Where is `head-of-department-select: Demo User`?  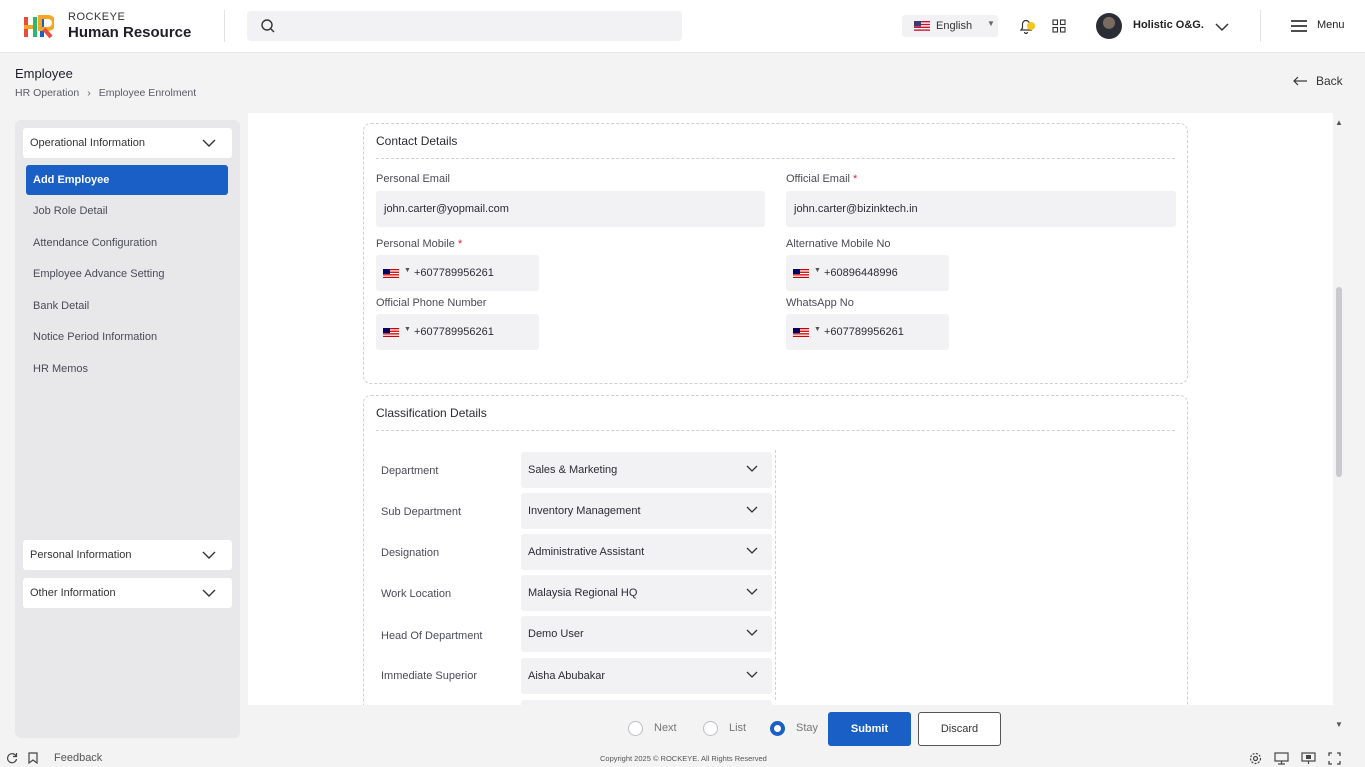 head-of-department-select: Demo User is located at coordinates (646, 634).